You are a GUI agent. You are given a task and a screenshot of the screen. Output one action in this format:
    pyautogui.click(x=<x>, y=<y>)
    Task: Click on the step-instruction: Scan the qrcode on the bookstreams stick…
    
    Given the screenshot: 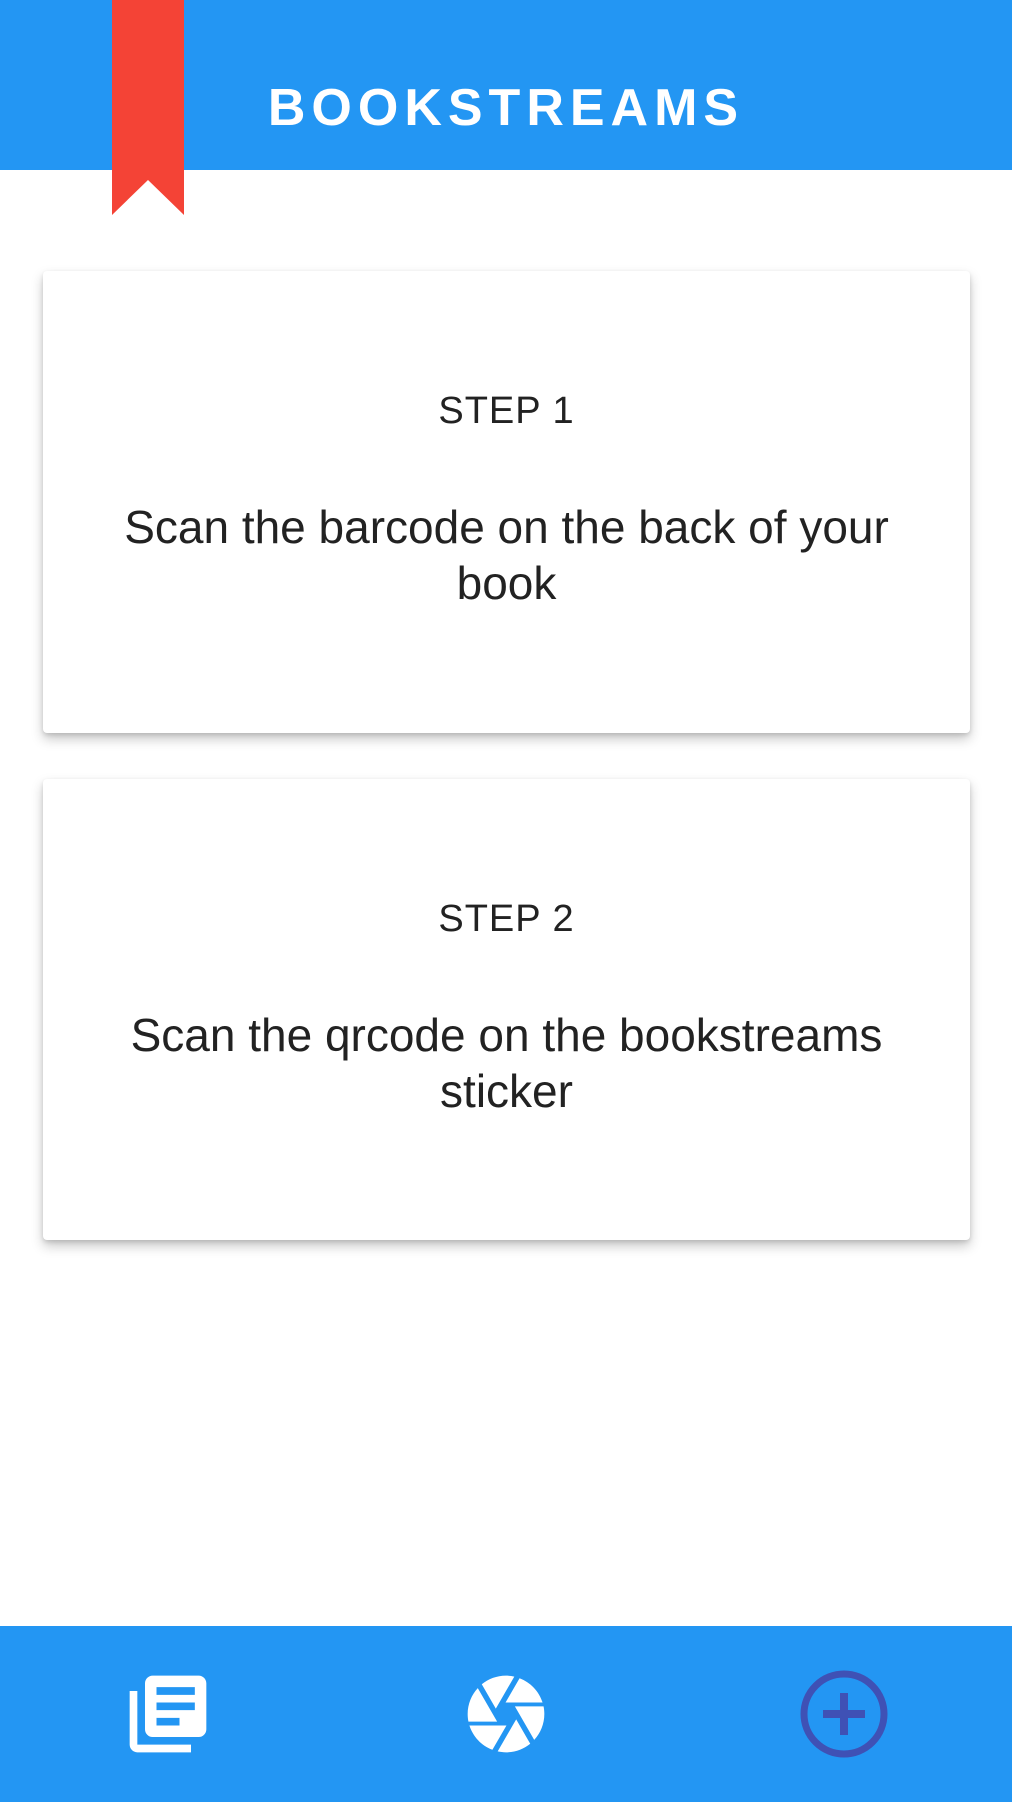 What is the action you would take?
    pyautogui.click(x=506, y=1063)
    